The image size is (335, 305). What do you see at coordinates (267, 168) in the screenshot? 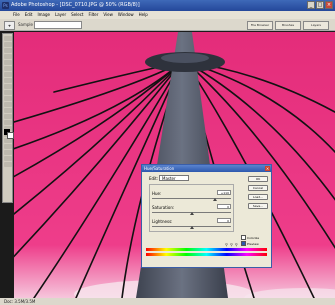
I see `dialog-close-button: ×` at bounding box center [267, 168].